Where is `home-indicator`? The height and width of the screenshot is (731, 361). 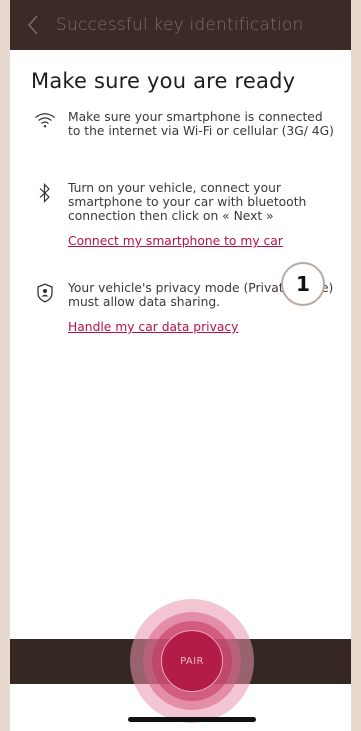 home-indicator is located at coordinates (192, 719).